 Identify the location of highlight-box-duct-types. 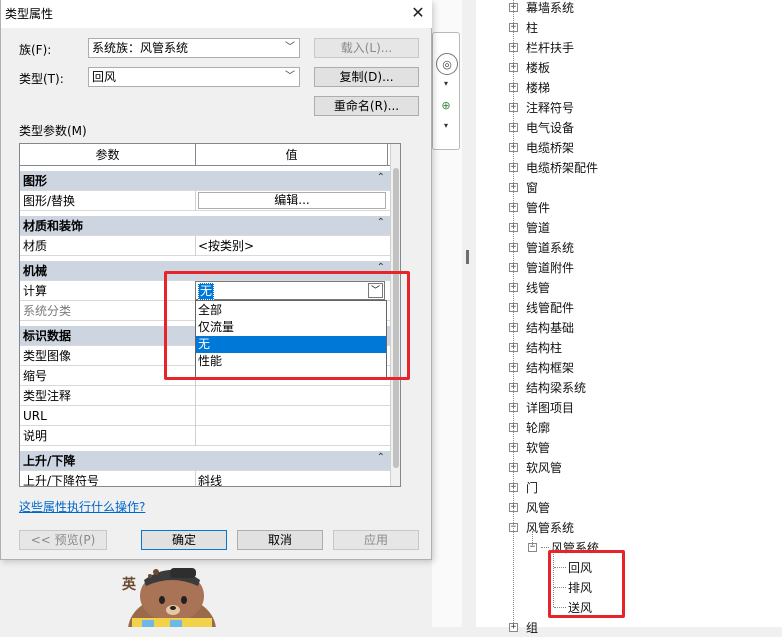
(586, 584).